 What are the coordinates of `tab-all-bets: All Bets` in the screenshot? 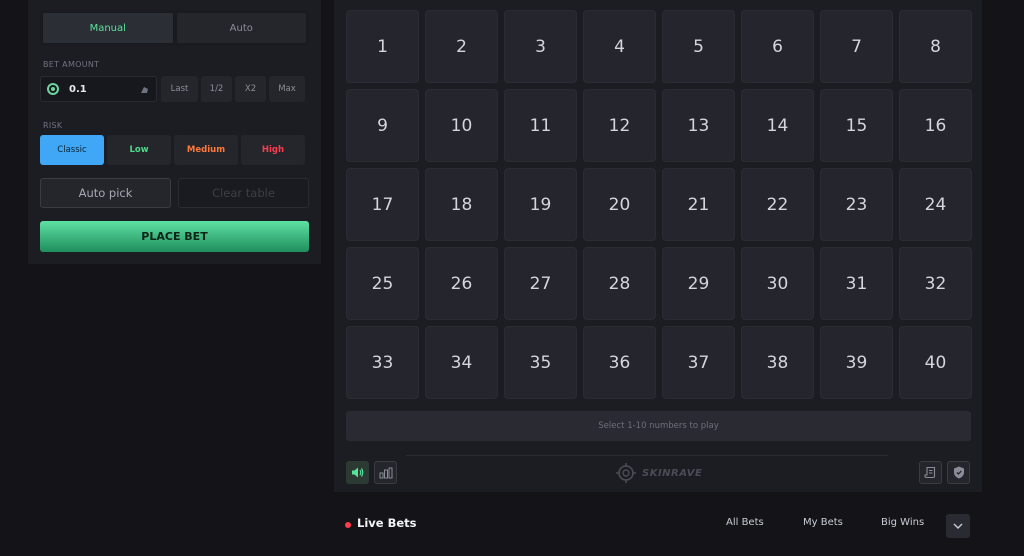 It's located at (745, 522).